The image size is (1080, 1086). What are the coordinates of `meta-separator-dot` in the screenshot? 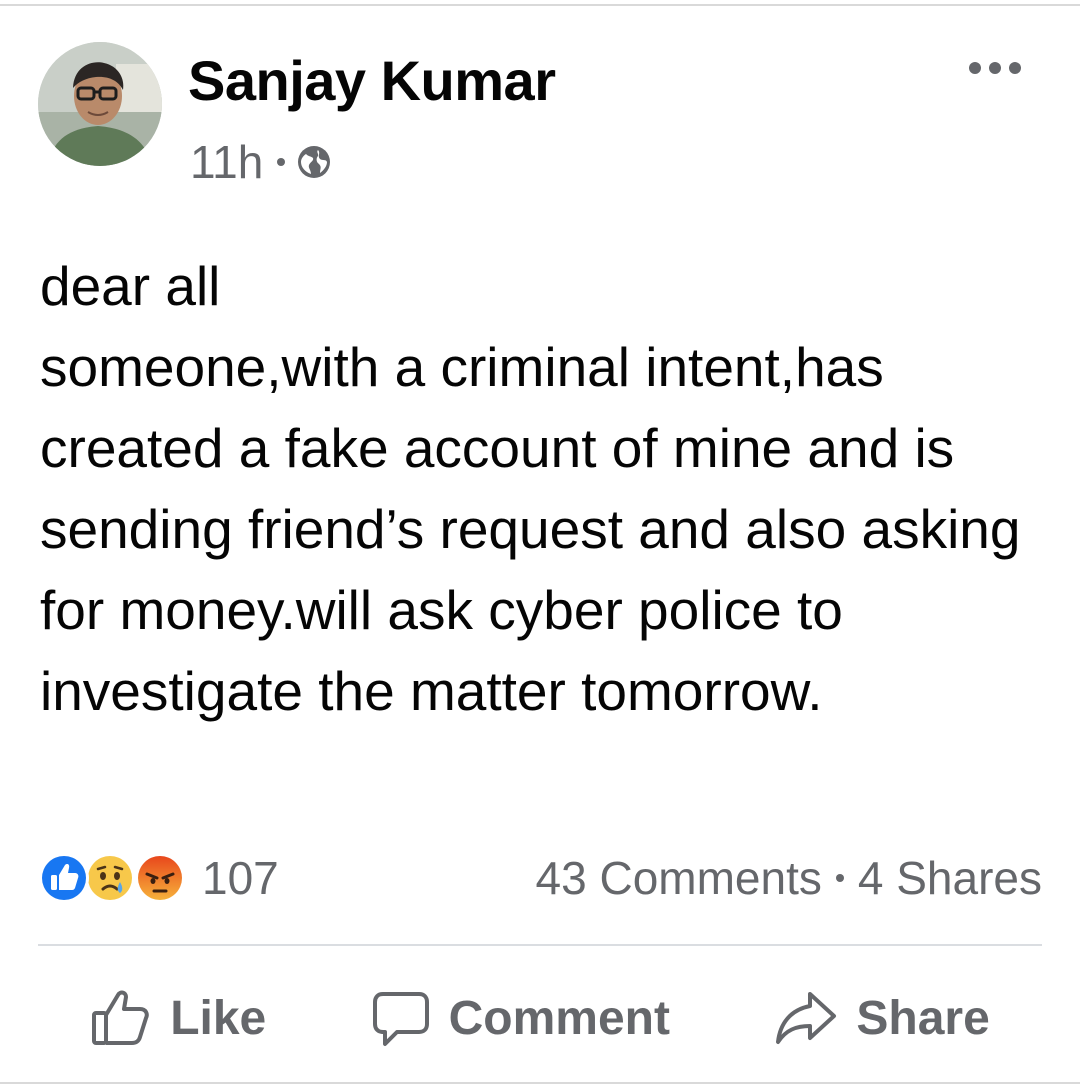 It's located at (281, 162).